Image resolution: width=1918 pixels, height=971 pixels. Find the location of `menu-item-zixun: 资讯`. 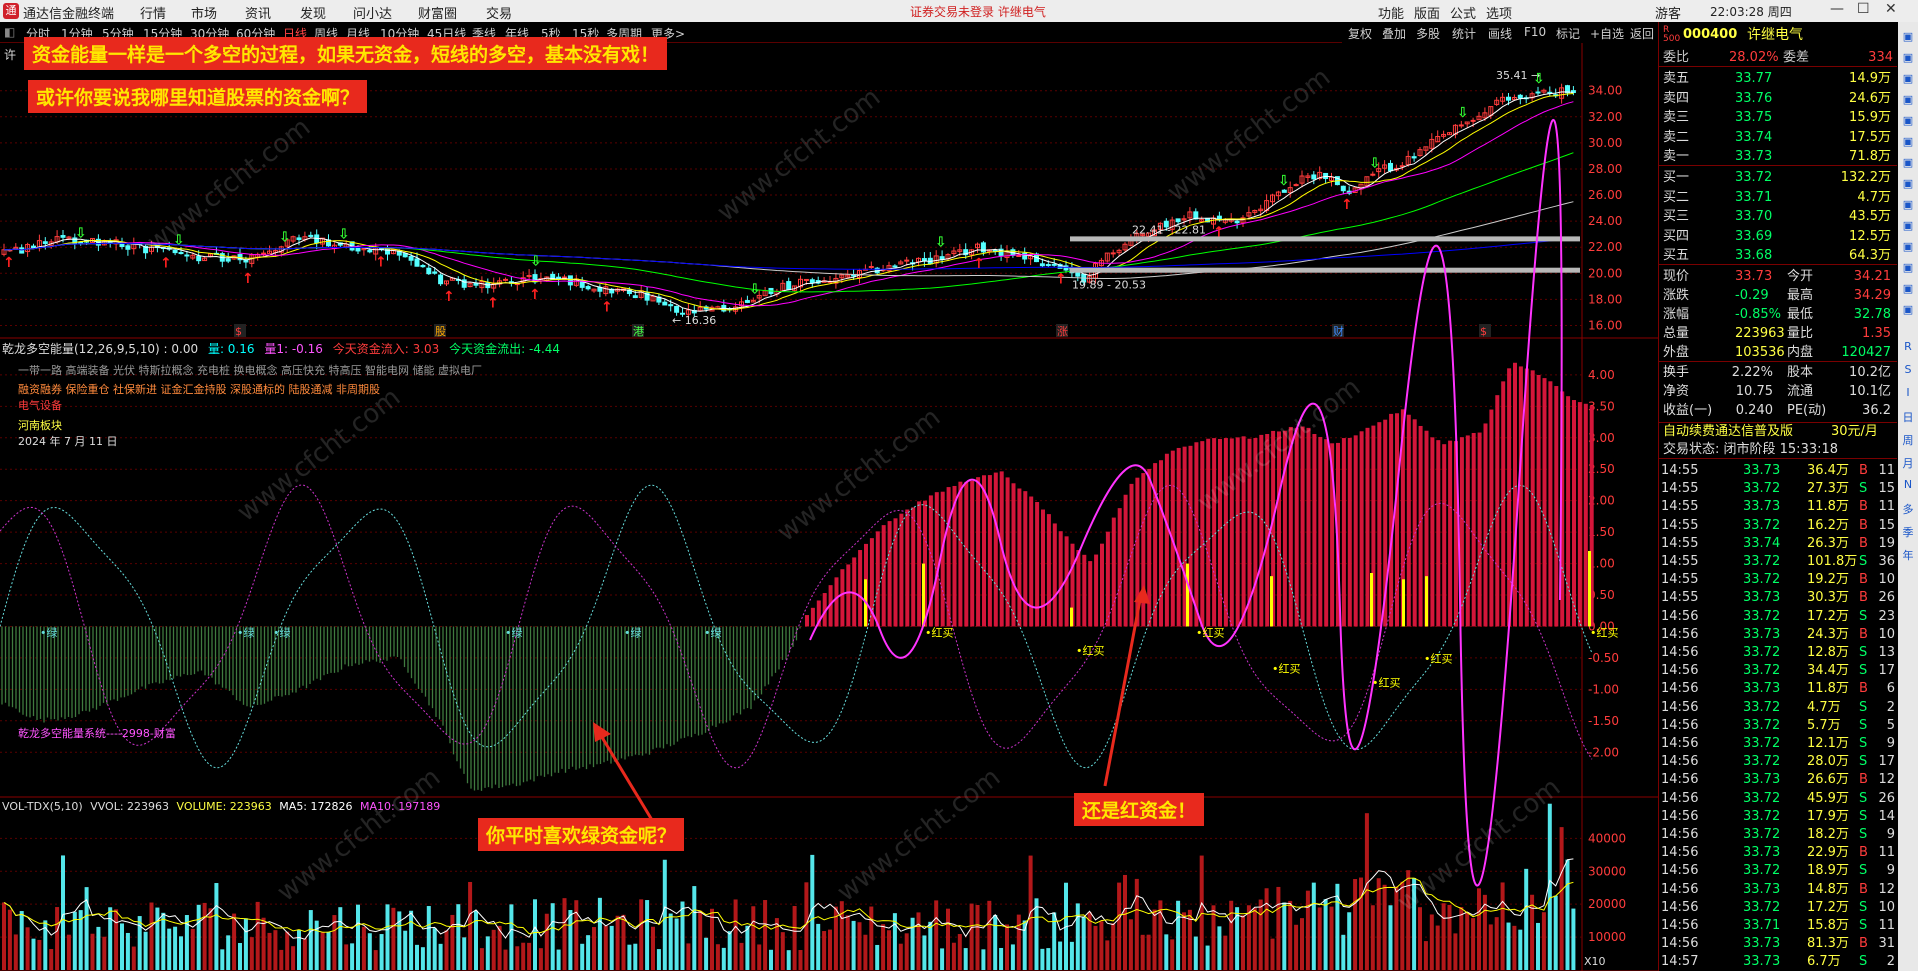

menu-item-zixun: 资讯 is located at coordinates (258, 12).